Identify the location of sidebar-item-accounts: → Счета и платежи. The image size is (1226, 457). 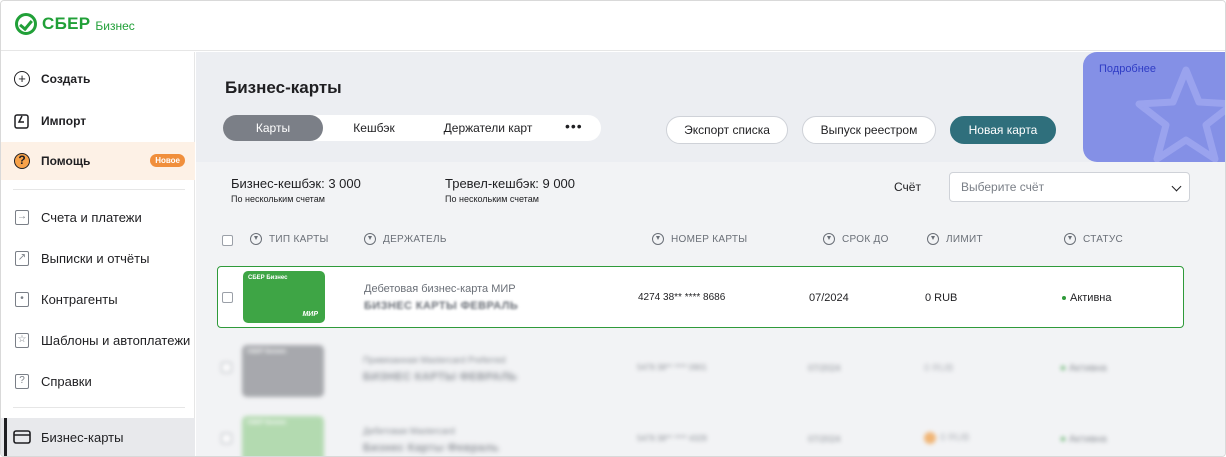
(98, 217).